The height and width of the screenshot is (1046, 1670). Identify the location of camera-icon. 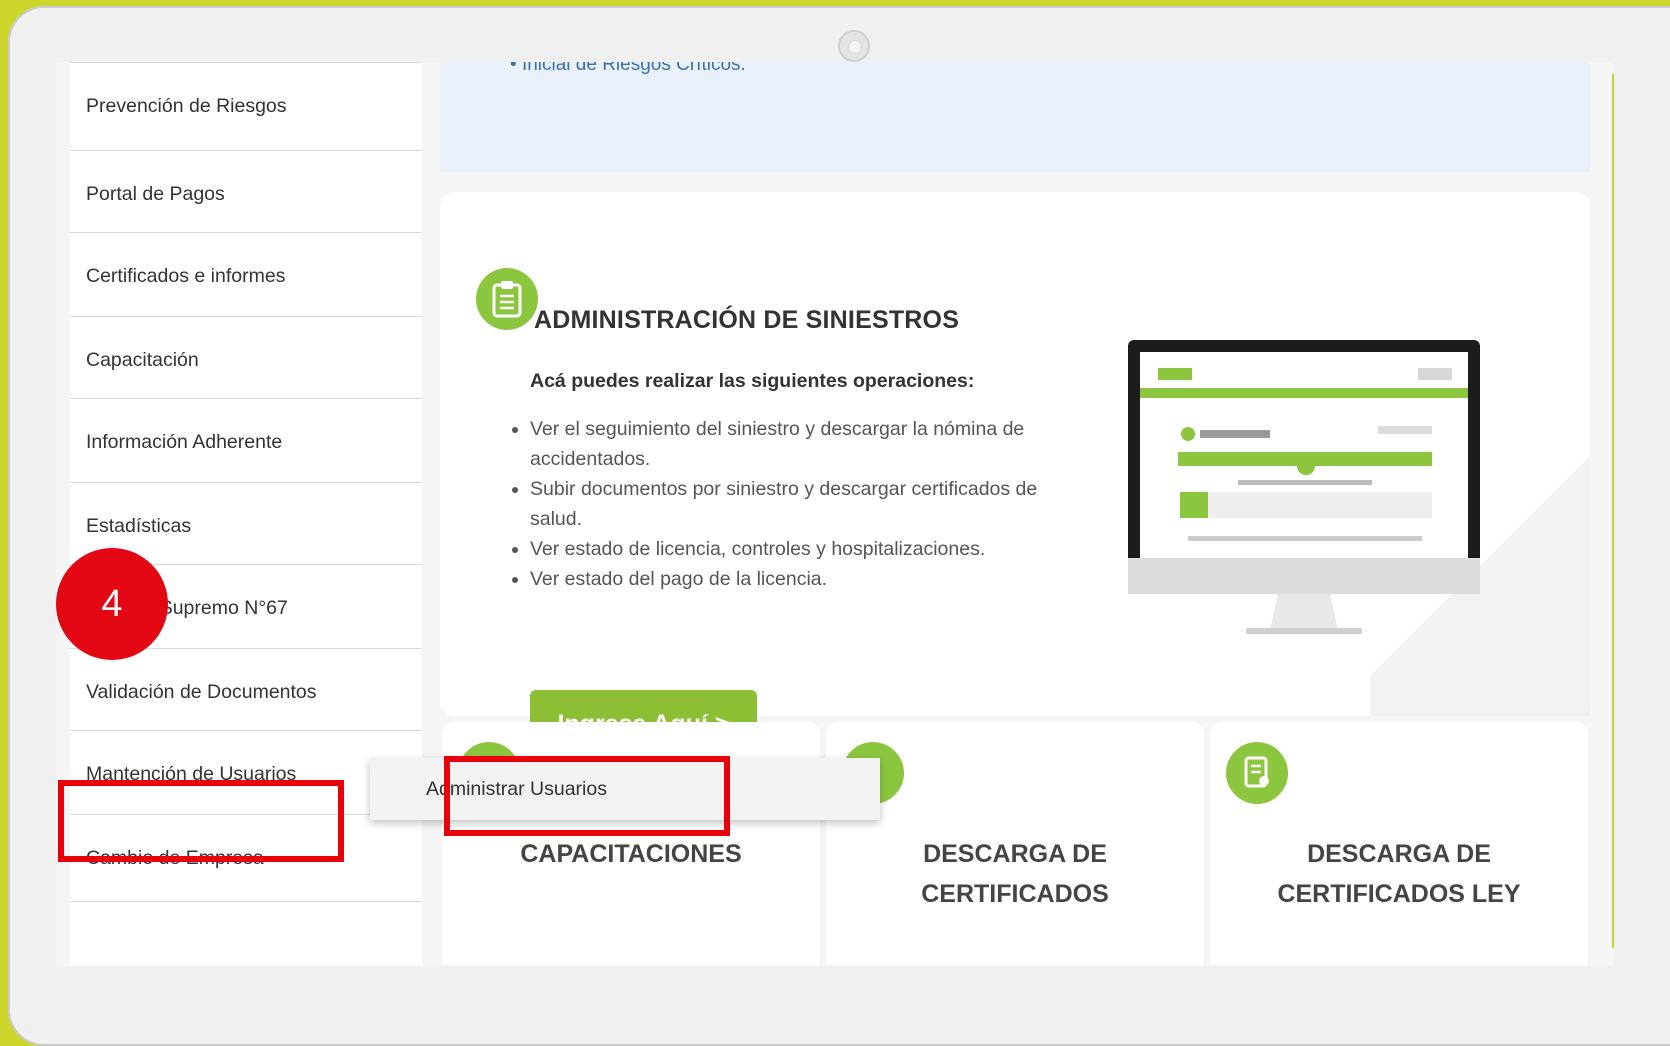
(854, 46).